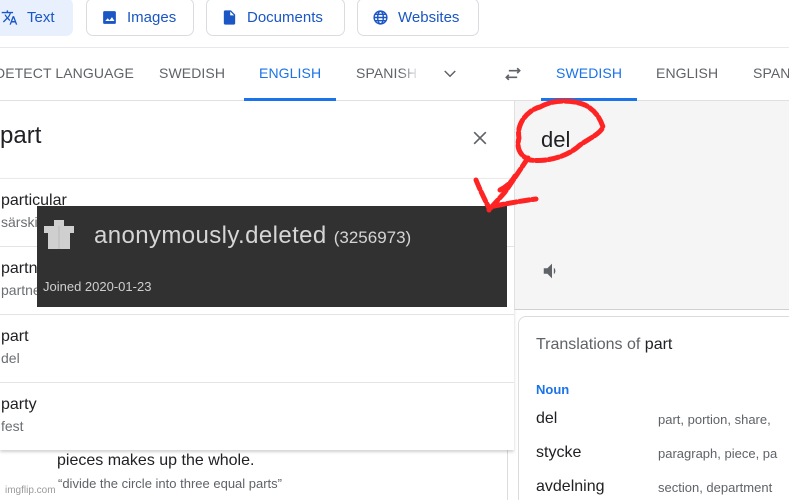  I want to click on target-lang-english: ENGLISH, so click(687, 75).